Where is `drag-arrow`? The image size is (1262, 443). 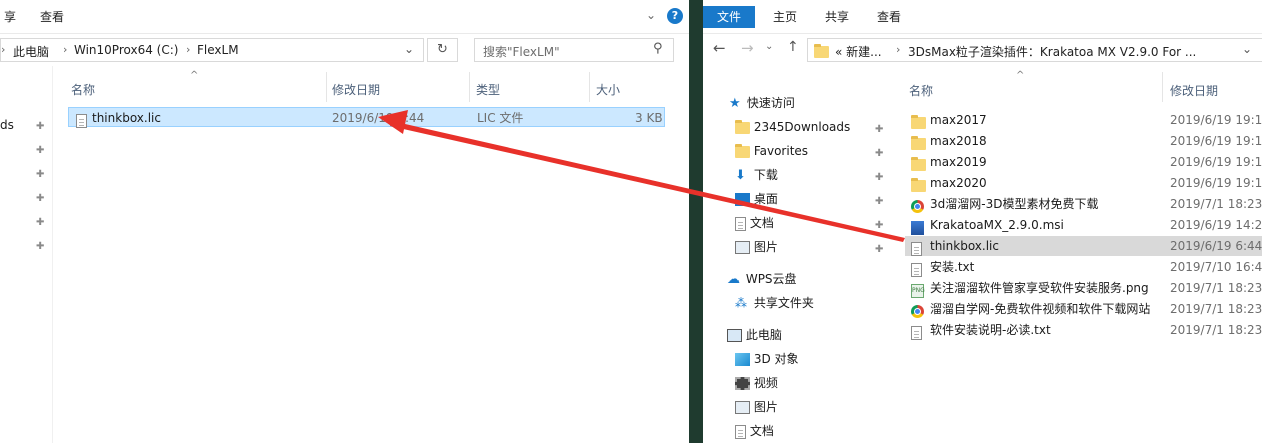 drag-arrow is located at coordinates (647, 181).